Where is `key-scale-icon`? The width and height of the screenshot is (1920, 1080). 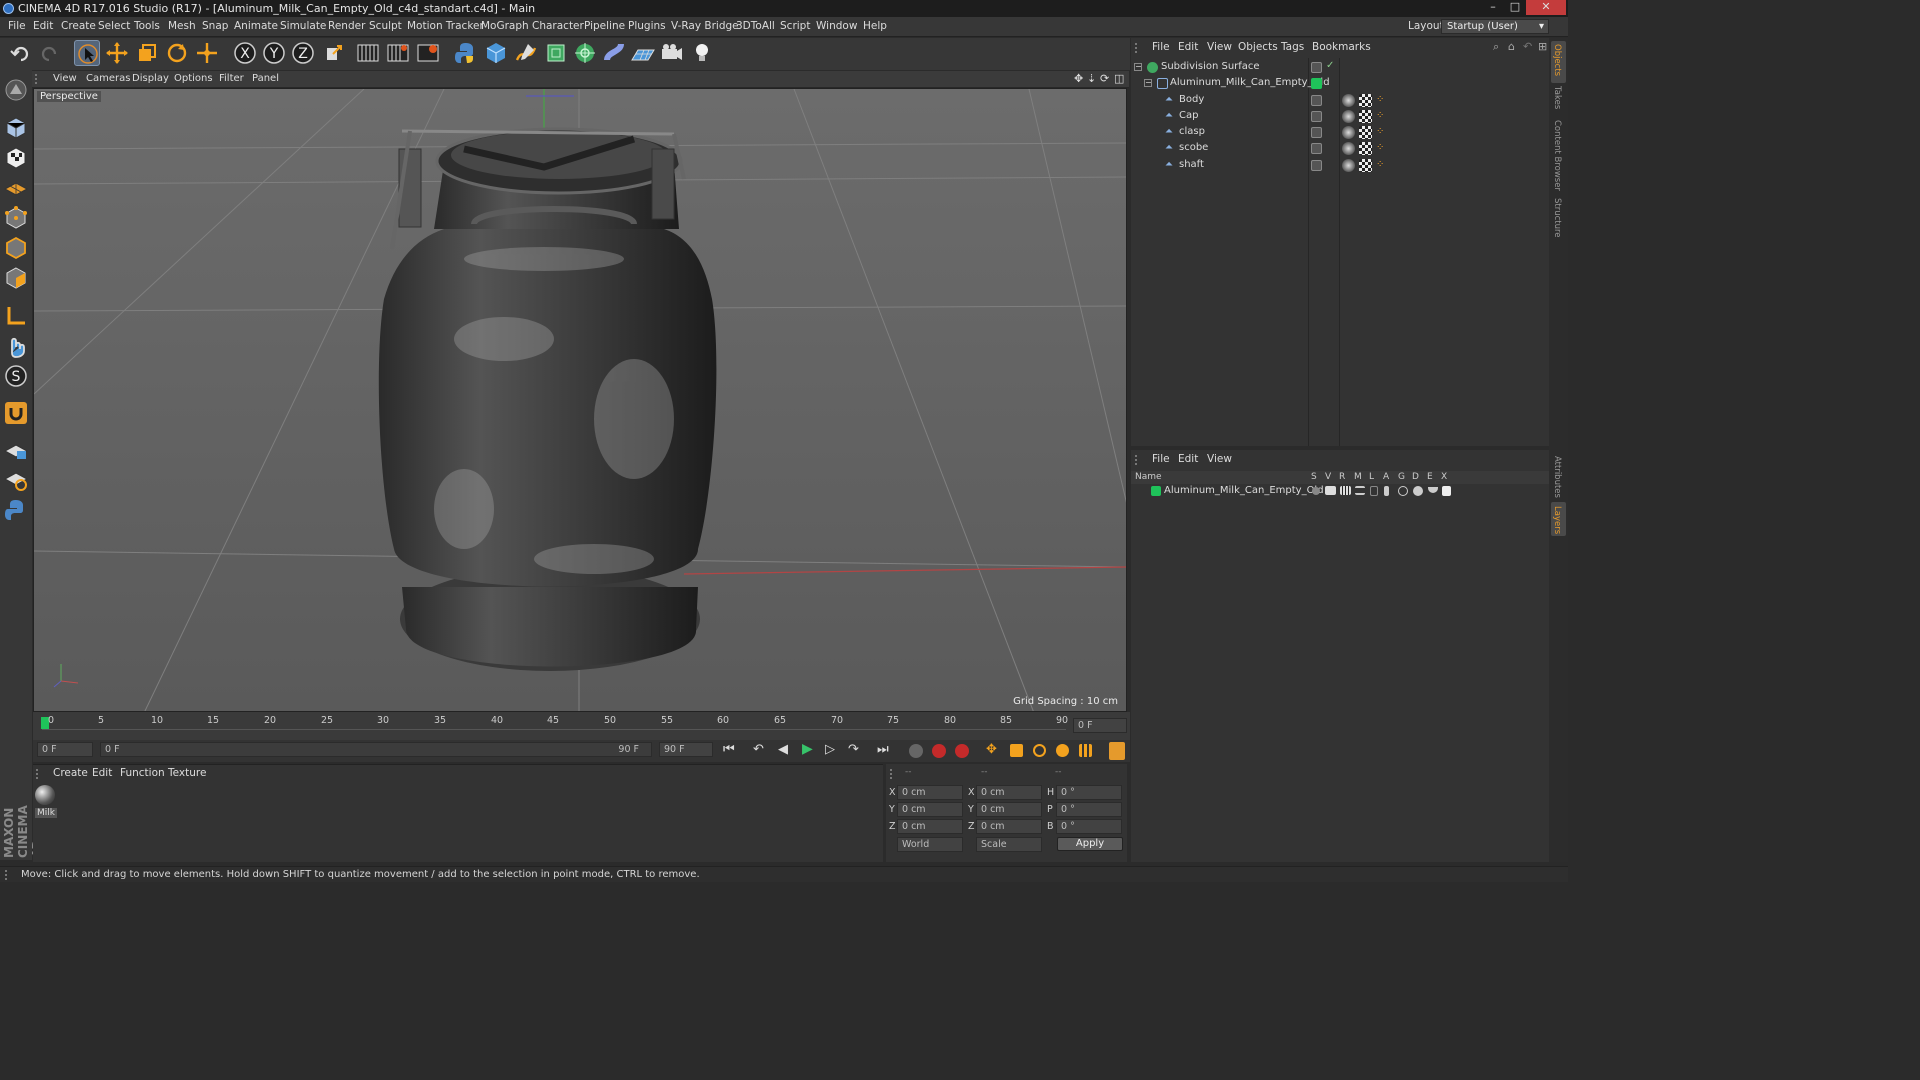 key-scale-icon is located at coordinates (1016, 750).